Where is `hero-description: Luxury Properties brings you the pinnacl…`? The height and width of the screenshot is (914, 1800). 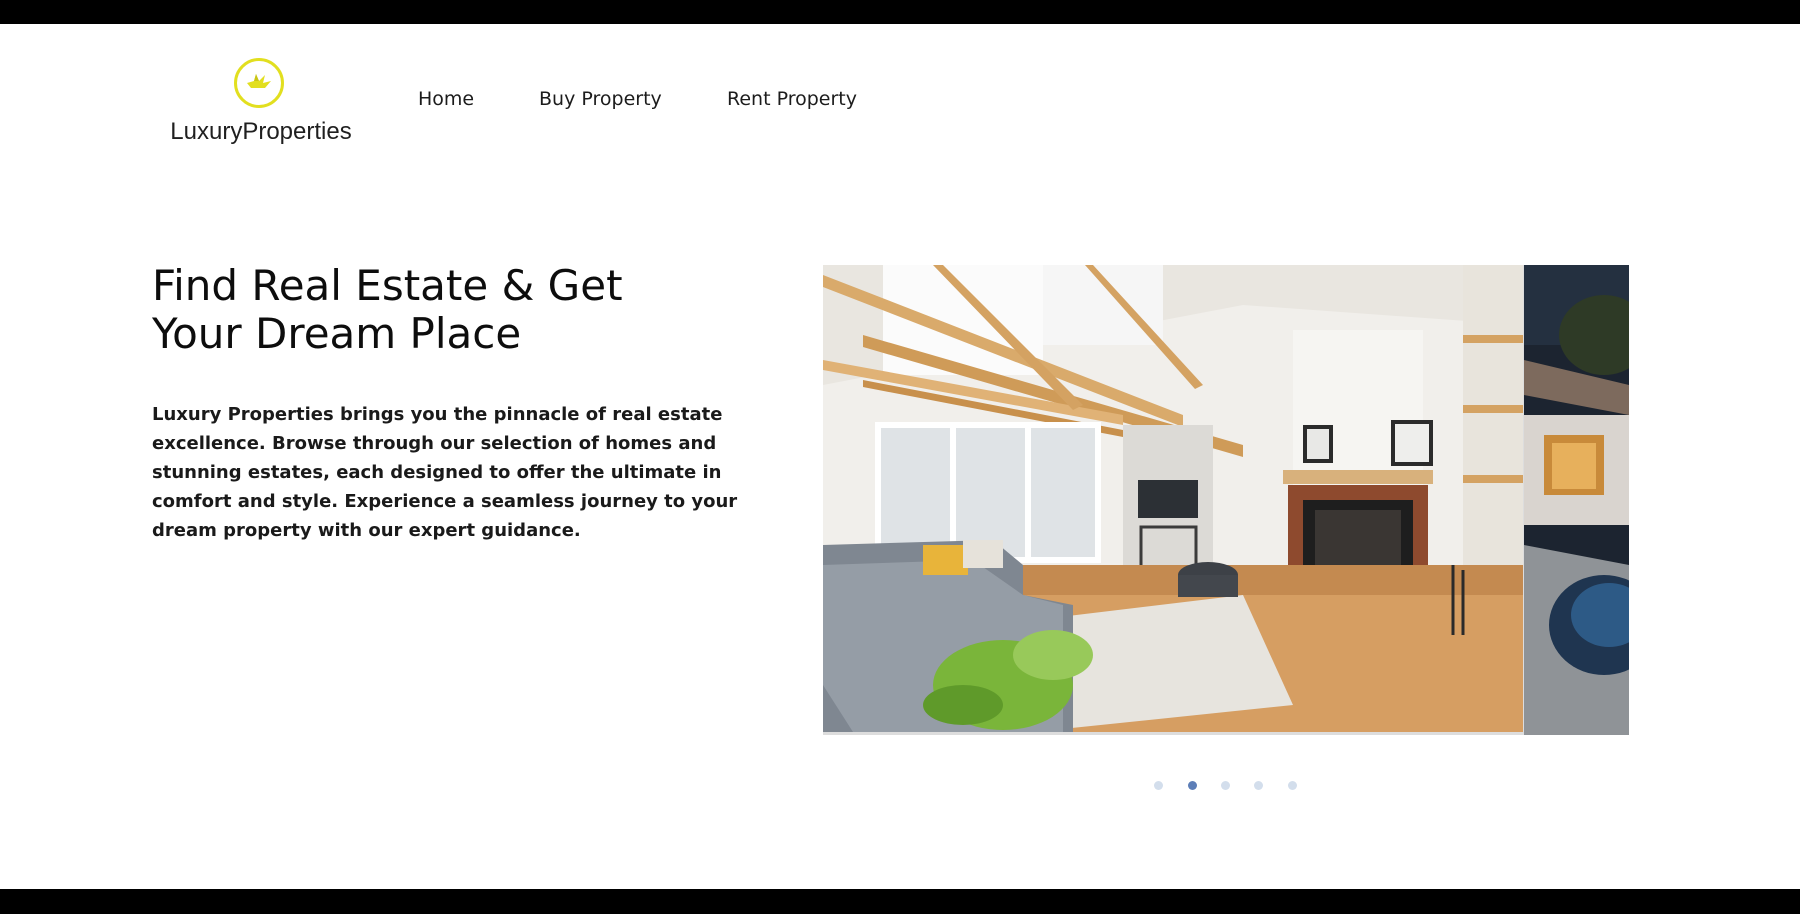
hero-description: Luxury Properties brings you the pinnacl… is located at coordinates (445, 472).